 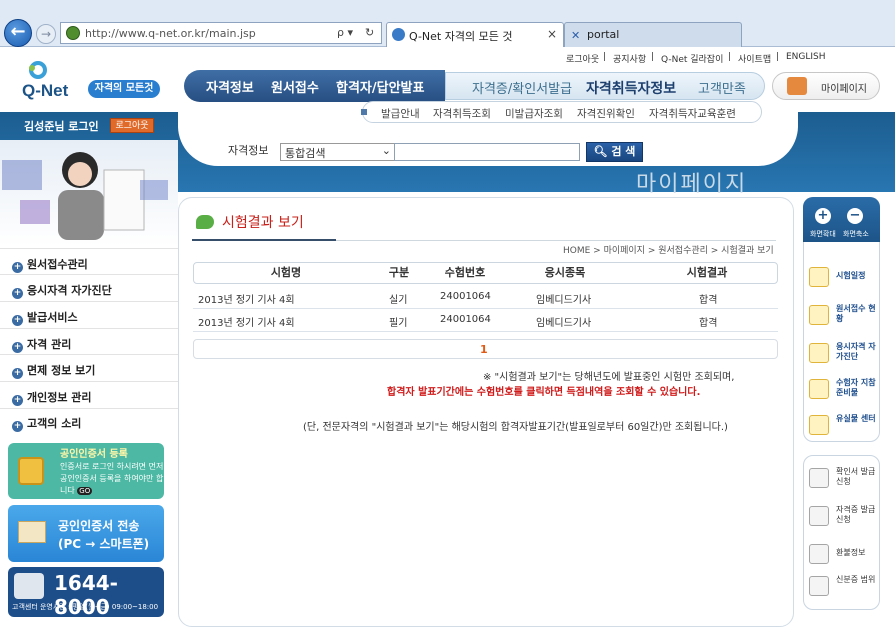 What do you see at coordinates (692, 113) in the screenshot?
I see `subnav-holder-training: 자격취득자교육훈련` at bounding box center [692, 113].